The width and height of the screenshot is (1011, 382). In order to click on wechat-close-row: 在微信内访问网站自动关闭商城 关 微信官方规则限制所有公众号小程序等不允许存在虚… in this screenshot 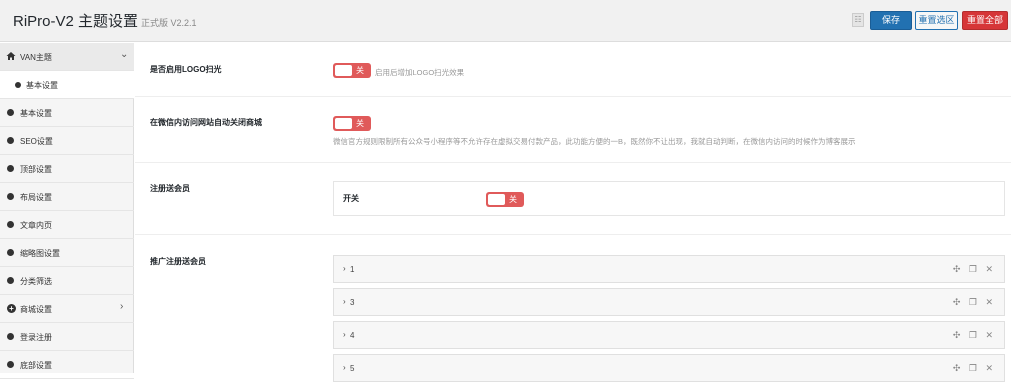, I will do `click(573, 130)`.